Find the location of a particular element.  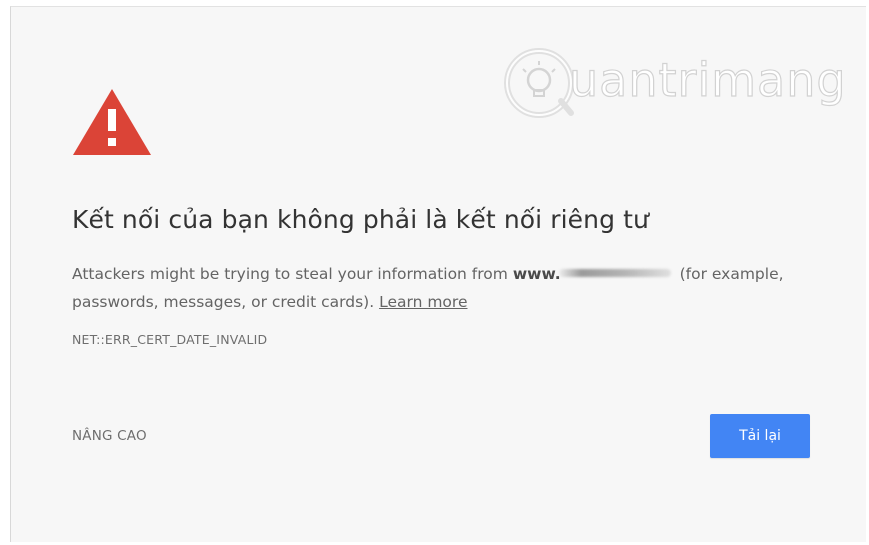

reload-button: Tải lại is located at coordinates (760, 436).